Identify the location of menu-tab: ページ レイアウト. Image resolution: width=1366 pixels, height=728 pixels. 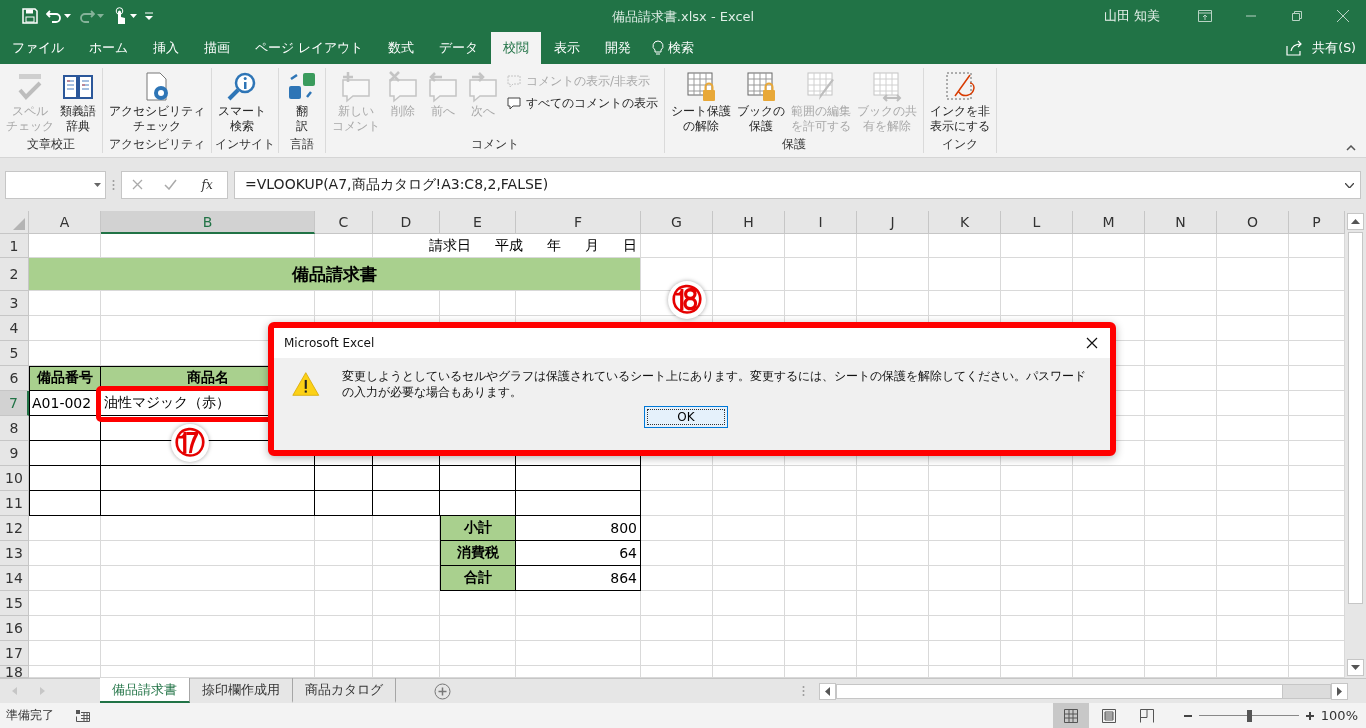
(309, 48).